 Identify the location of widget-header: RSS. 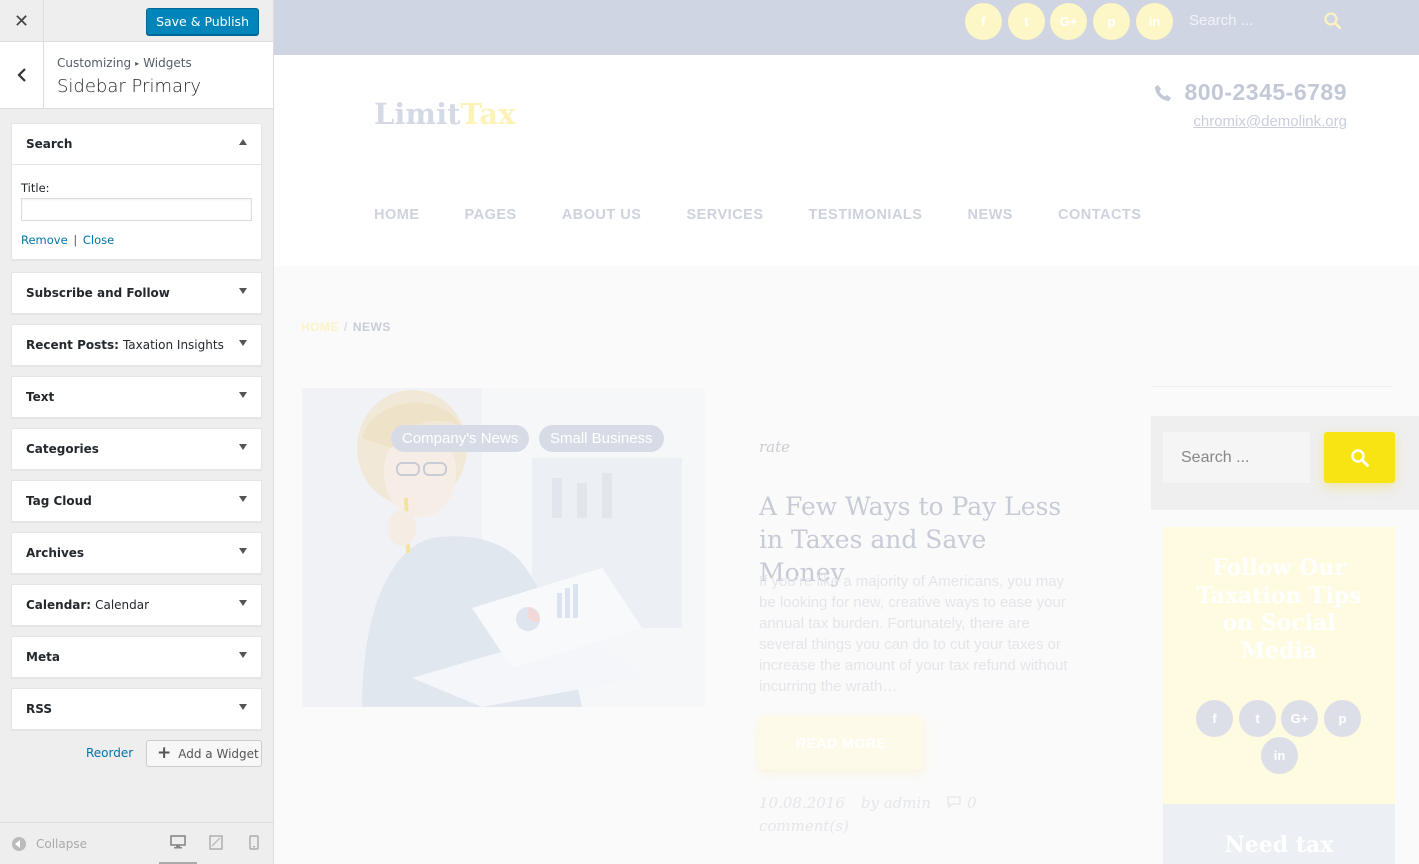
(136, 709).